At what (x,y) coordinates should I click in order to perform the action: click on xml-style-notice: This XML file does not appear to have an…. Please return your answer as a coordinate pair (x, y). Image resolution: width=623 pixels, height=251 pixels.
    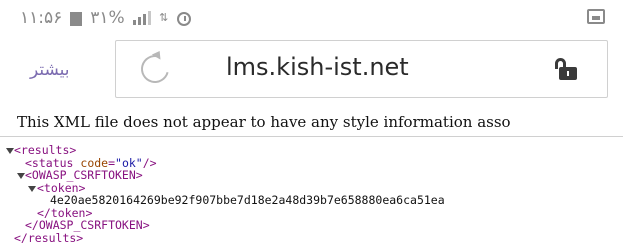
    Looking at the image, I should click on (311, 123).